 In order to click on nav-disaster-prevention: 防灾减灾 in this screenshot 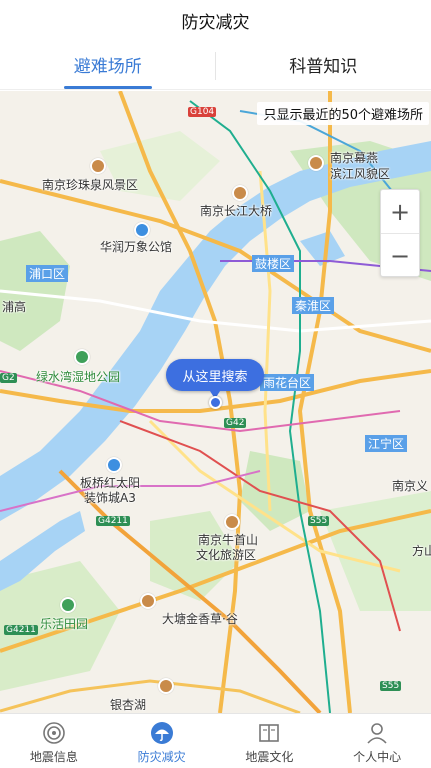, I will do `click(162, 741)`.